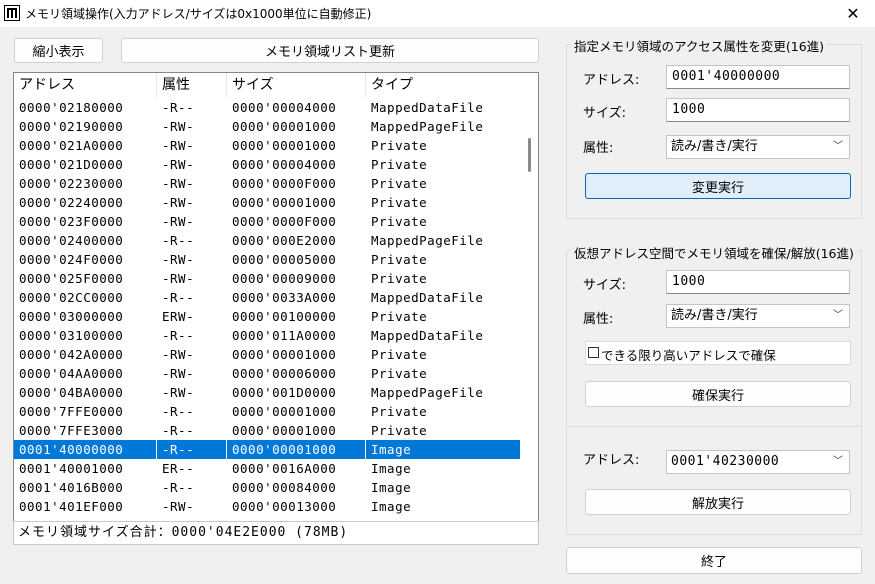 Image resolution: width=875 pixels, height=584 pixels. I want to click on protect-size-label: サイズ:, so click(604, 113).